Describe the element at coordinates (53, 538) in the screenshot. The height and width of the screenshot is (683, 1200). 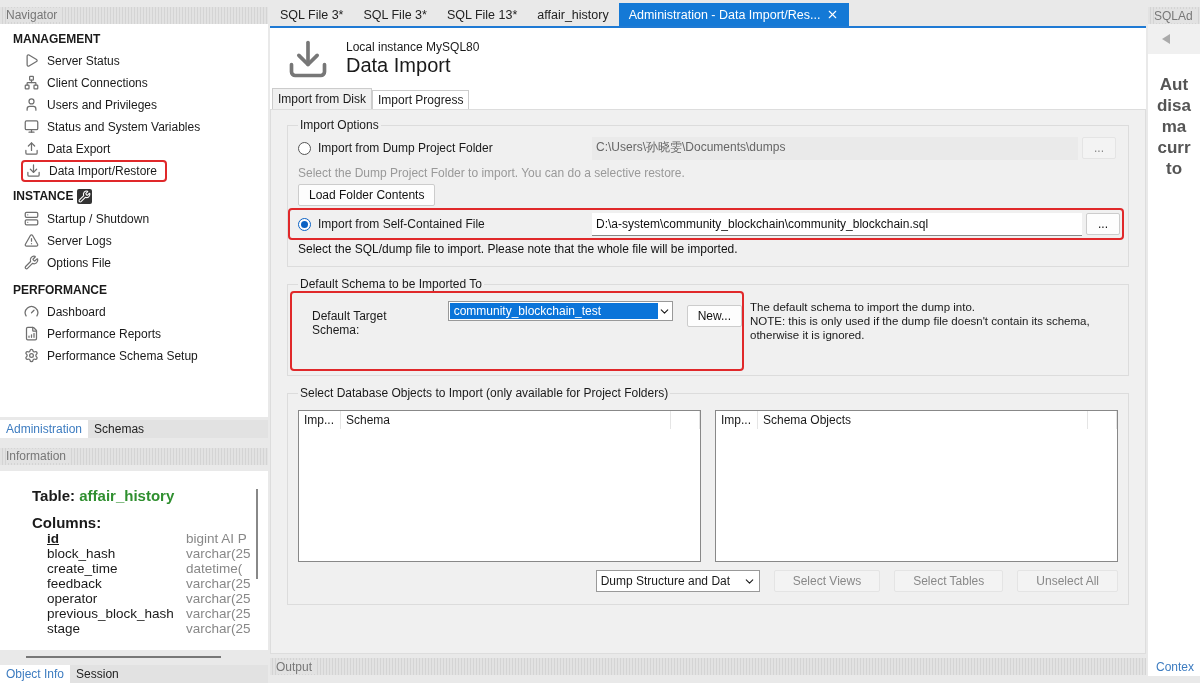
I see `column-name: id` at that location.